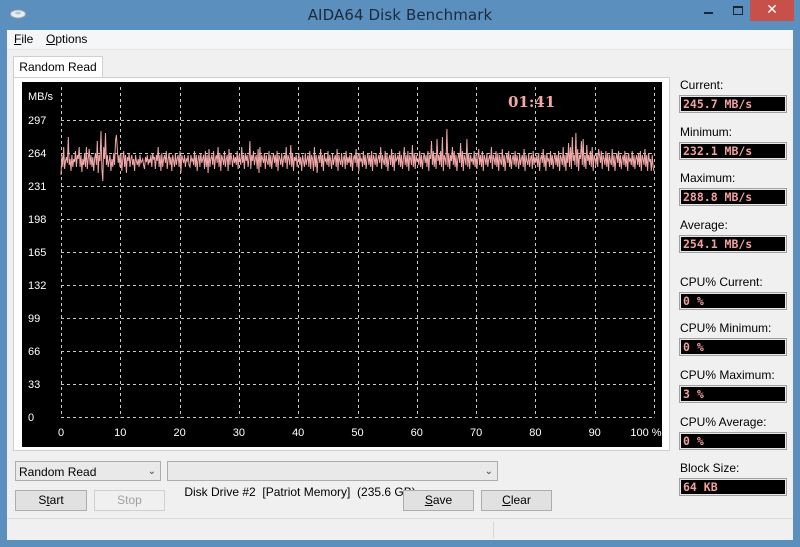  I want to click on stop-button: Stop, so click(129, 500).